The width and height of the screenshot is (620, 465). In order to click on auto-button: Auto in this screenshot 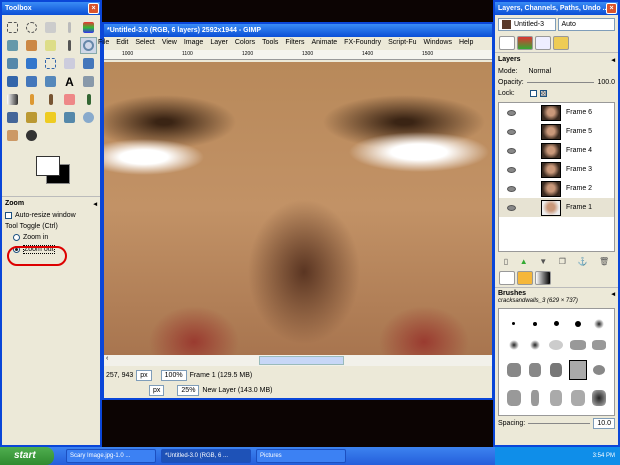, I will do `click(586, 24)`.